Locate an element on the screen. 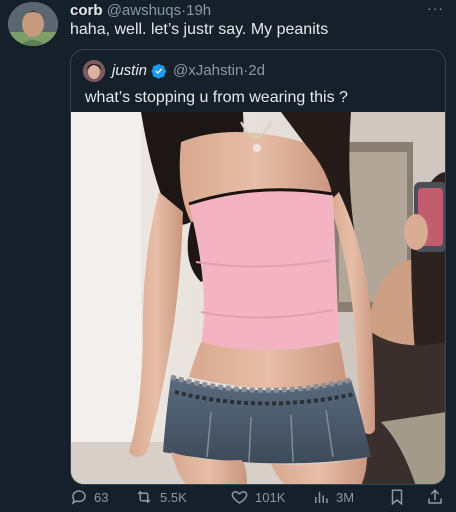 Image resolution: width=456 pixels, height=512 pixels. quoted-author-handle: @xJahstin is located at coordinates (208, 71).